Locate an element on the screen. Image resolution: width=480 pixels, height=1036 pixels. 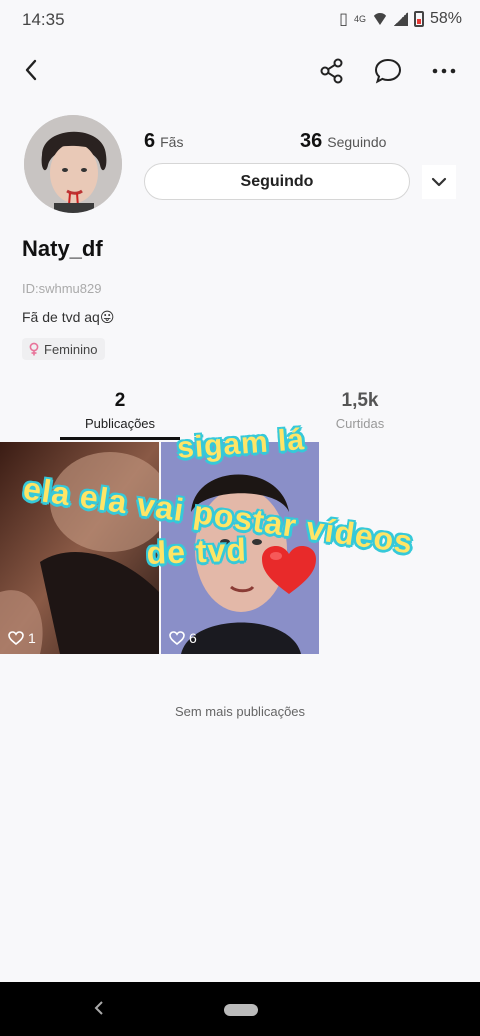
following-label: Seguindo is located at coordinates (357, 142).